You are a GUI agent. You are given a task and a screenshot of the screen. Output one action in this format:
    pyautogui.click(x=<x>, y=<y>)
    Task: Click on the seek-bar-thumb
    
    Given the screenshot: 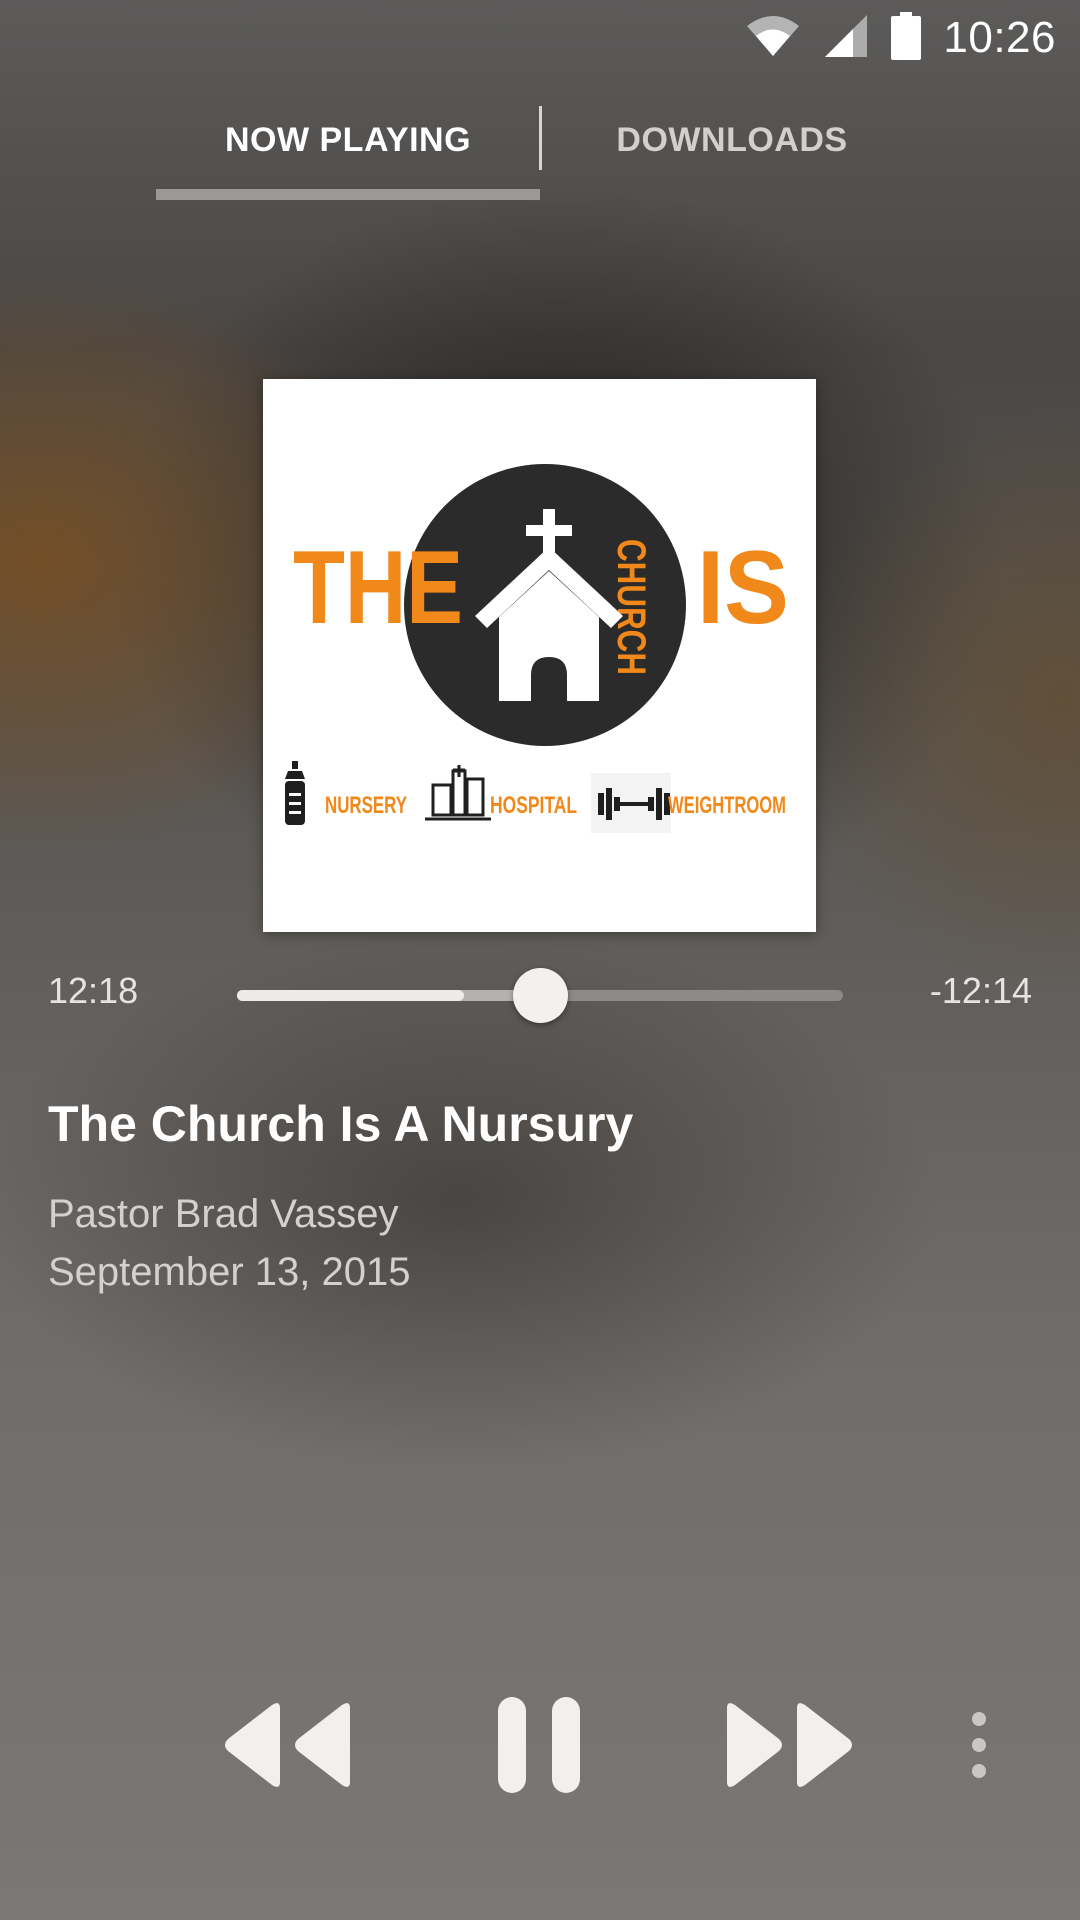 What is the action you would take?
    pyautogui.click(x=540, y=995)
    